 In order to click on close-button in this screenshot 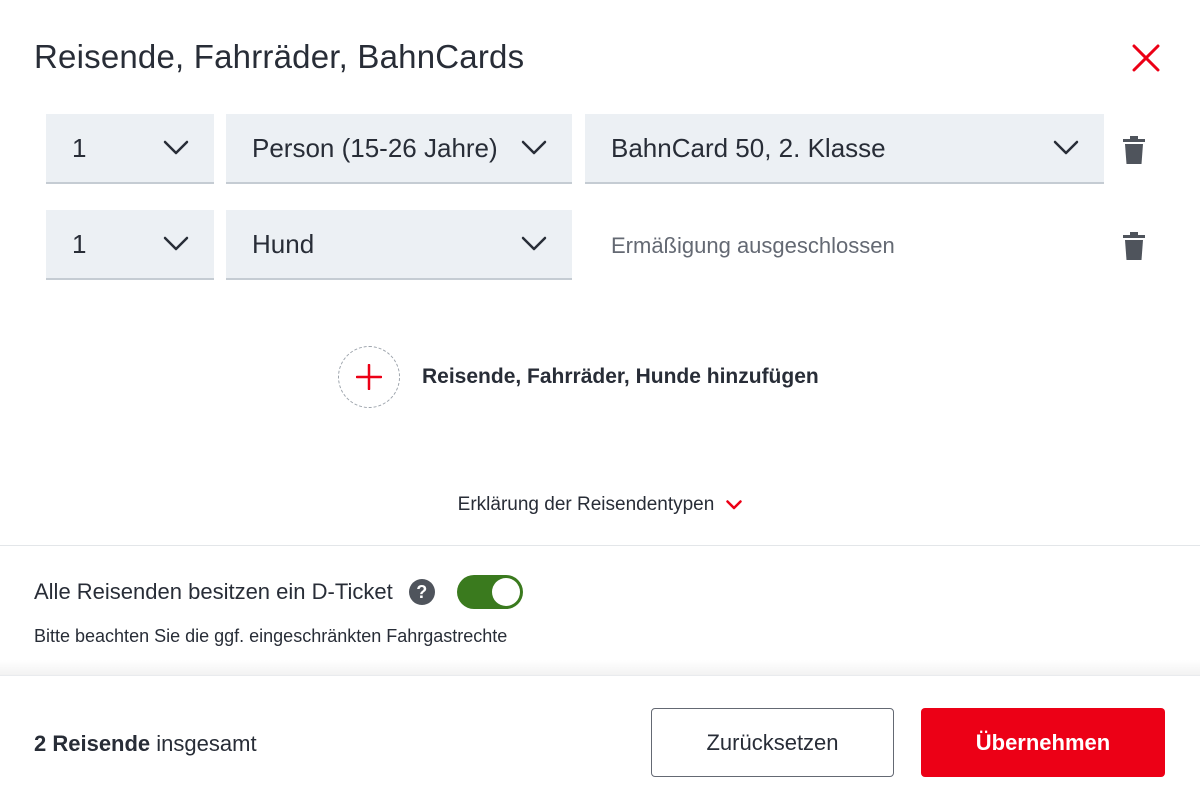, I will do `click(1146, 58)`.